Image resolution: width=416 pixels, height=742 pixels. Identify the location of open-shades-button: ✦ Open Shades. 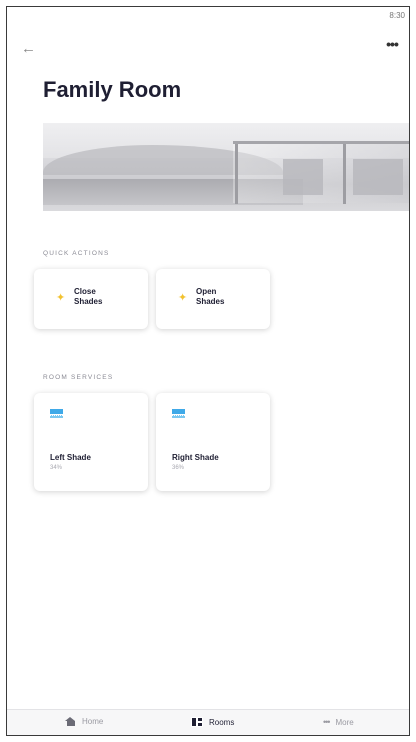
(213, 299).